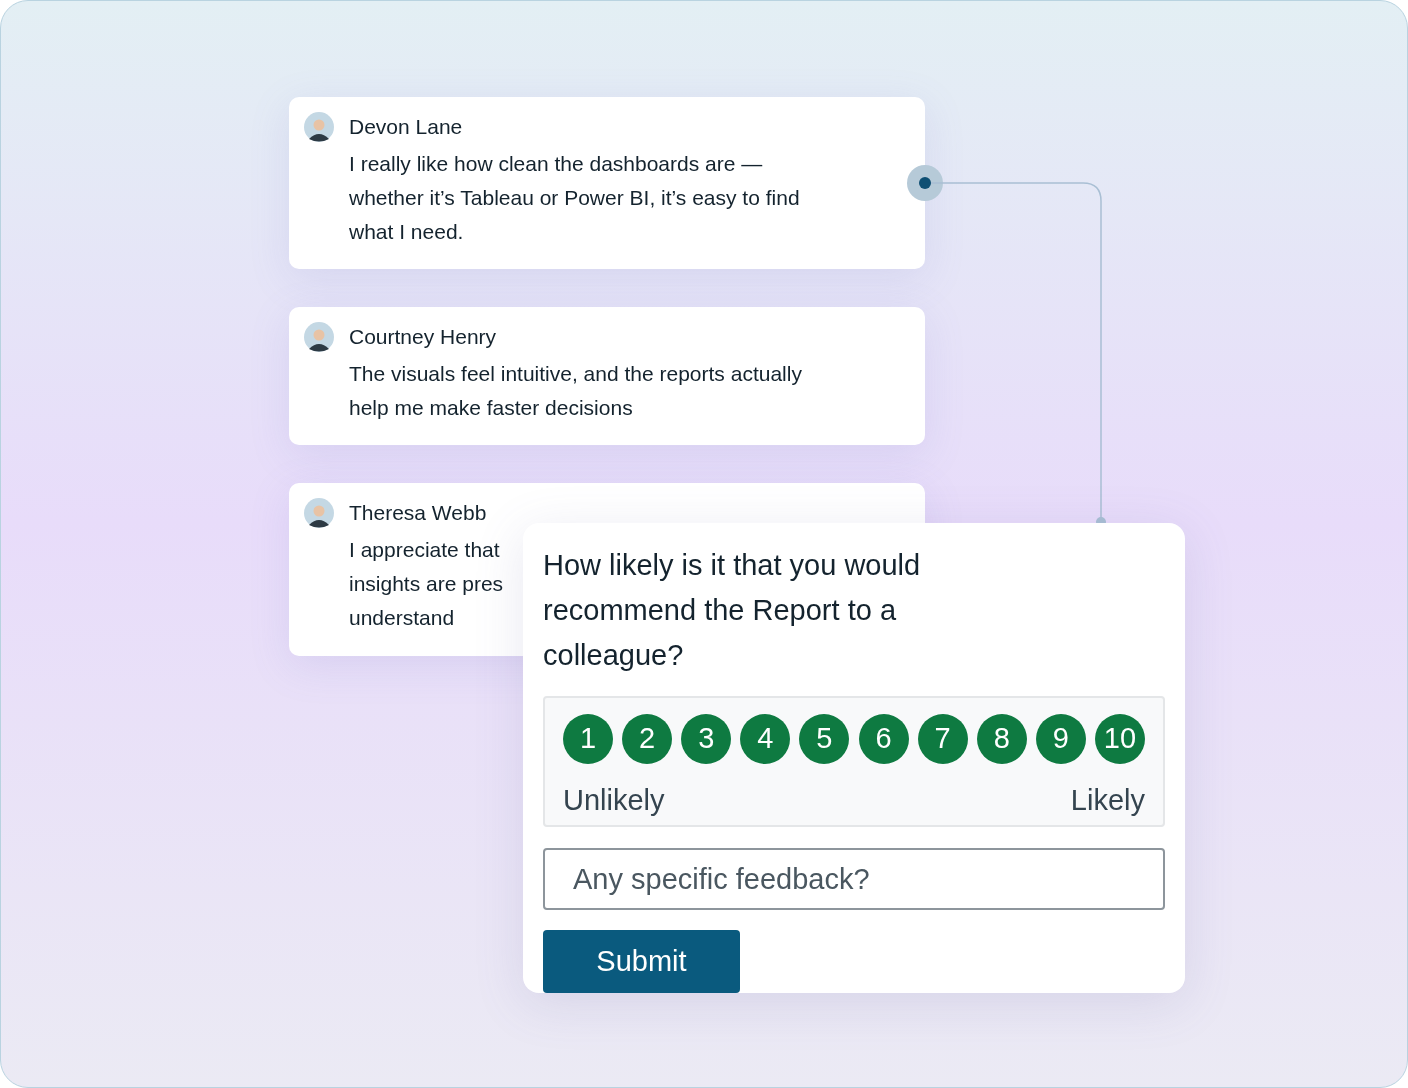  What do you see at coordinates (575, 374) in the screenshot?
I see `comment-text: The visuals feel intuitive, and the reports actually` at bounding box center [575, 374].